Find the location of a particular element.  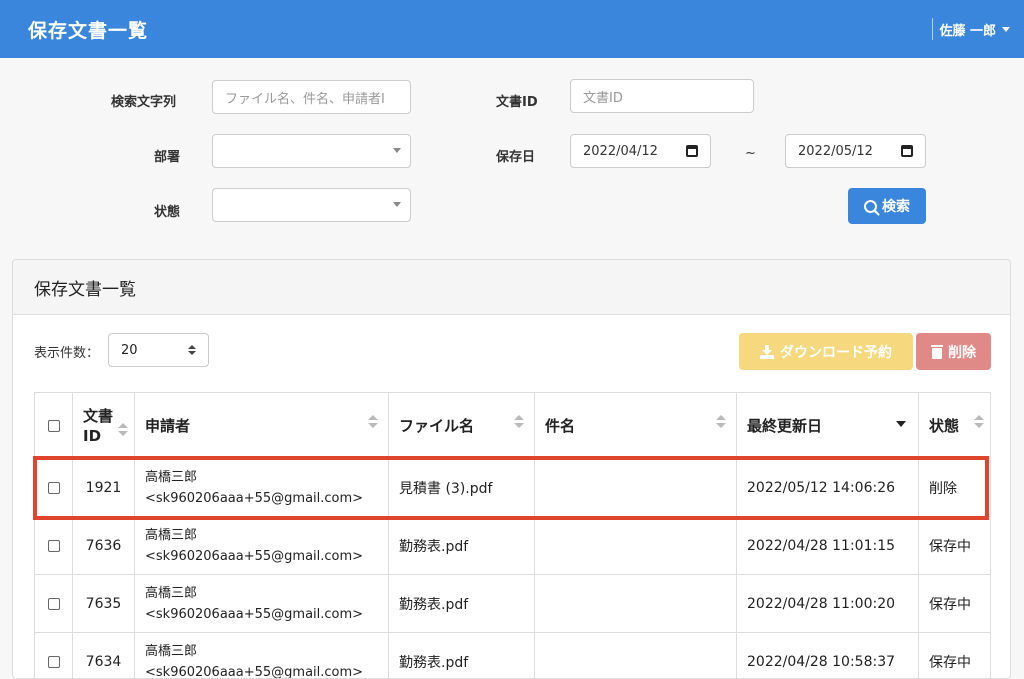

date-to-input: 2022/05/12 is located at coordinates (855, 151).